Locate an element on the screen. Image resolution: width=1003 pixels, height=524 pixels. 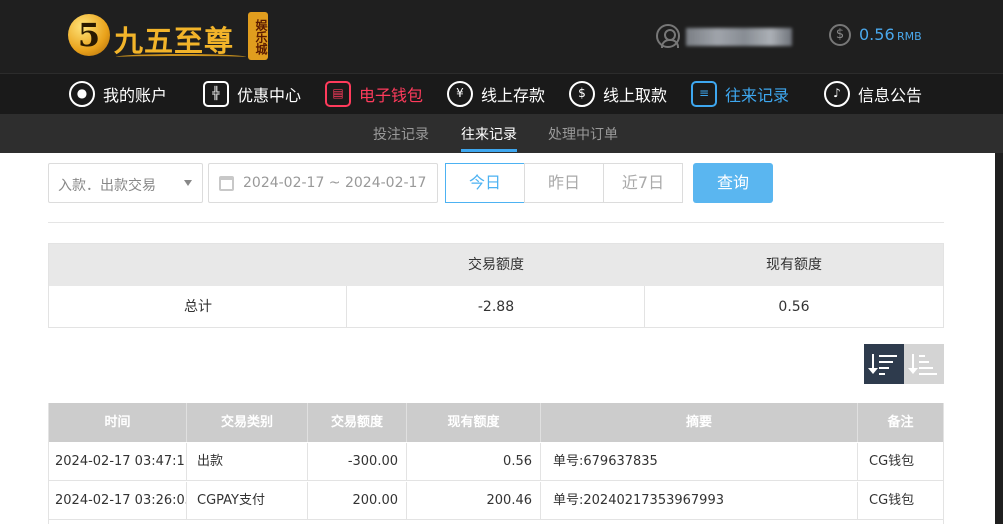
active-tab-indicator is located at coordinates (489, 150).